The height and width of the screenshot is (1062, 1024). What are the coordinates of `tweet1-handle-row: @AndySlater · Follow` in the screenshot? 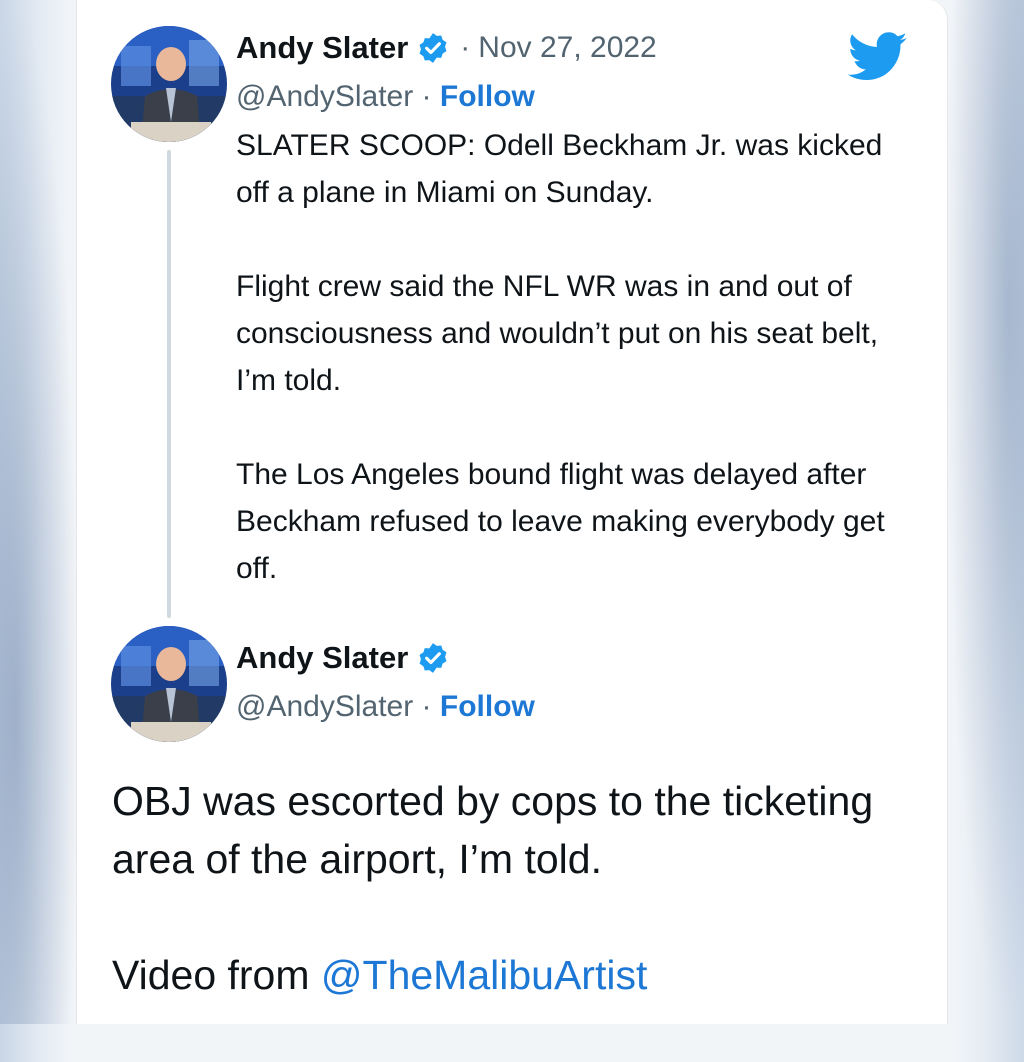 It's located at (385, 97).